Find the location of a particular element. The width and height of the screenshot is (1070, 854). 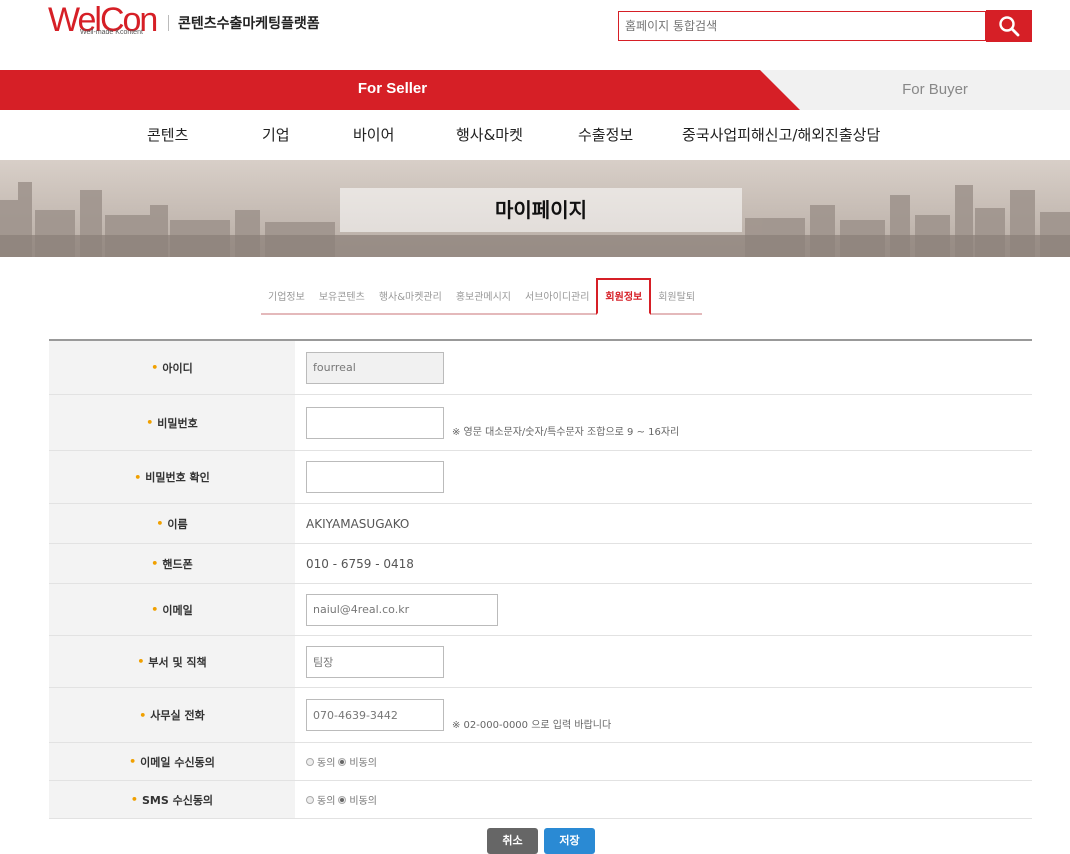

email-consent-disagree-radio: 비동의 is located at coordinates (357, 761).